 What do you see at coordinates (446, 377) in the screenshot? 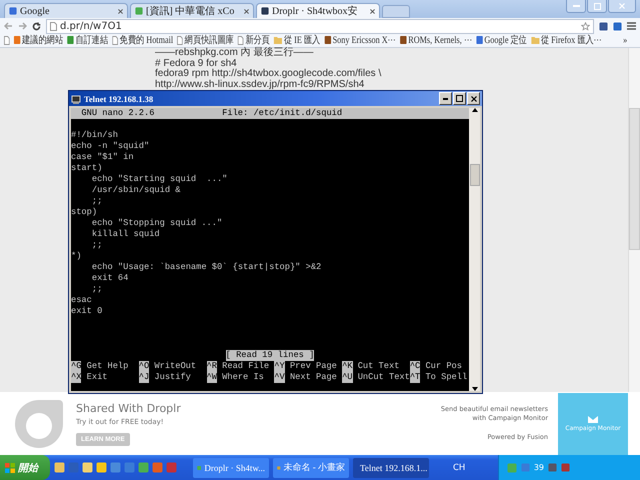
I see `shortcut-label: To Spell` at bounding box center [446, 377].